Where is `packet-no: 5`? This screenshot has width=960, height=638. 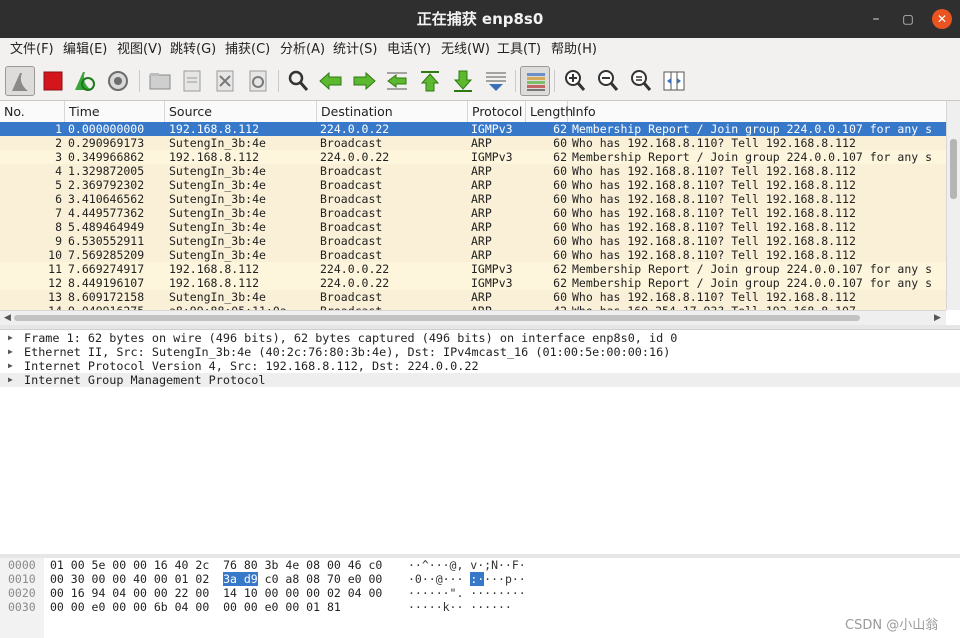
packet-no: 5 is located at coordinates (58, 185).